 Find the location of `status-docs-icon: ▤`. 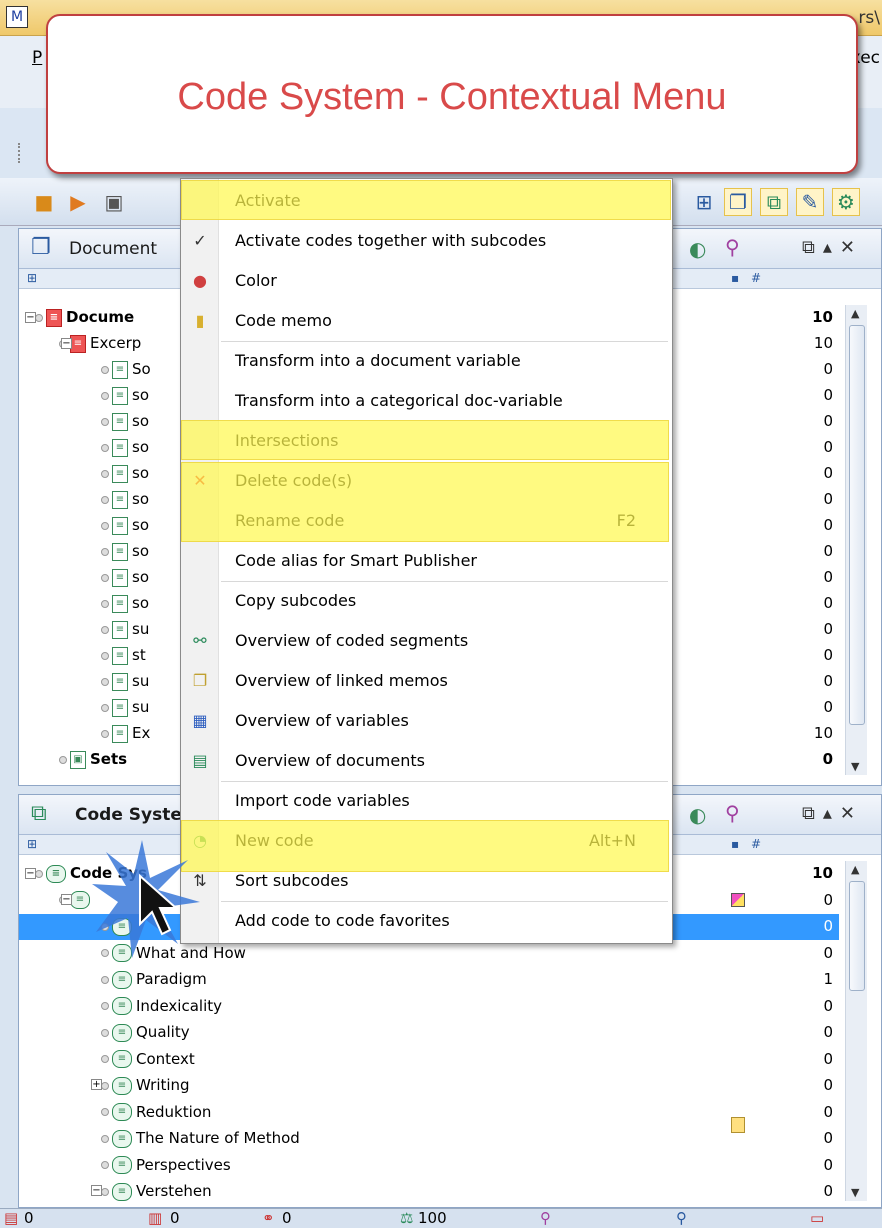

status-docs-icon: ▤ is located at coordinates (11, 1218).